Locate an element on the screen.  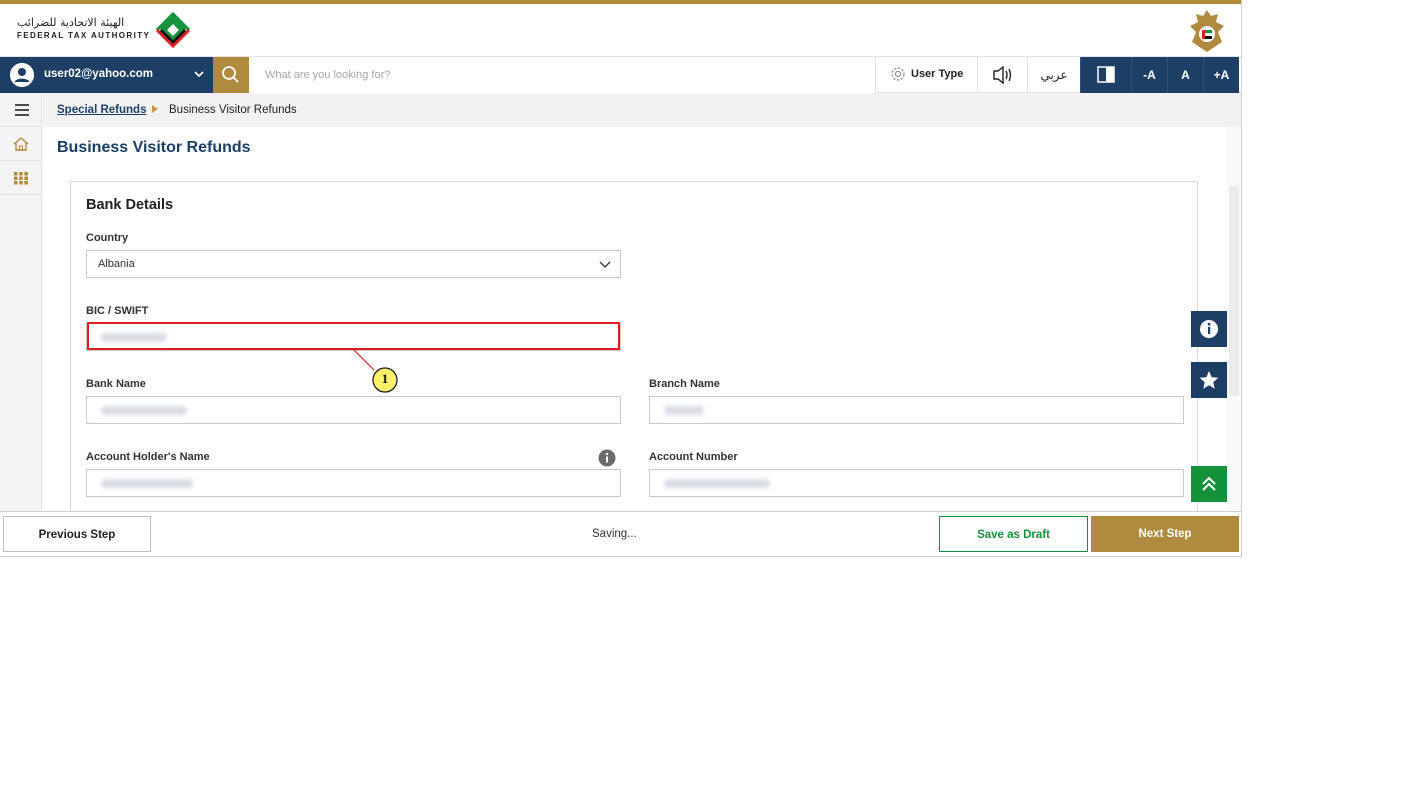
fta-logo-icon is located at coordinates (173, 30).